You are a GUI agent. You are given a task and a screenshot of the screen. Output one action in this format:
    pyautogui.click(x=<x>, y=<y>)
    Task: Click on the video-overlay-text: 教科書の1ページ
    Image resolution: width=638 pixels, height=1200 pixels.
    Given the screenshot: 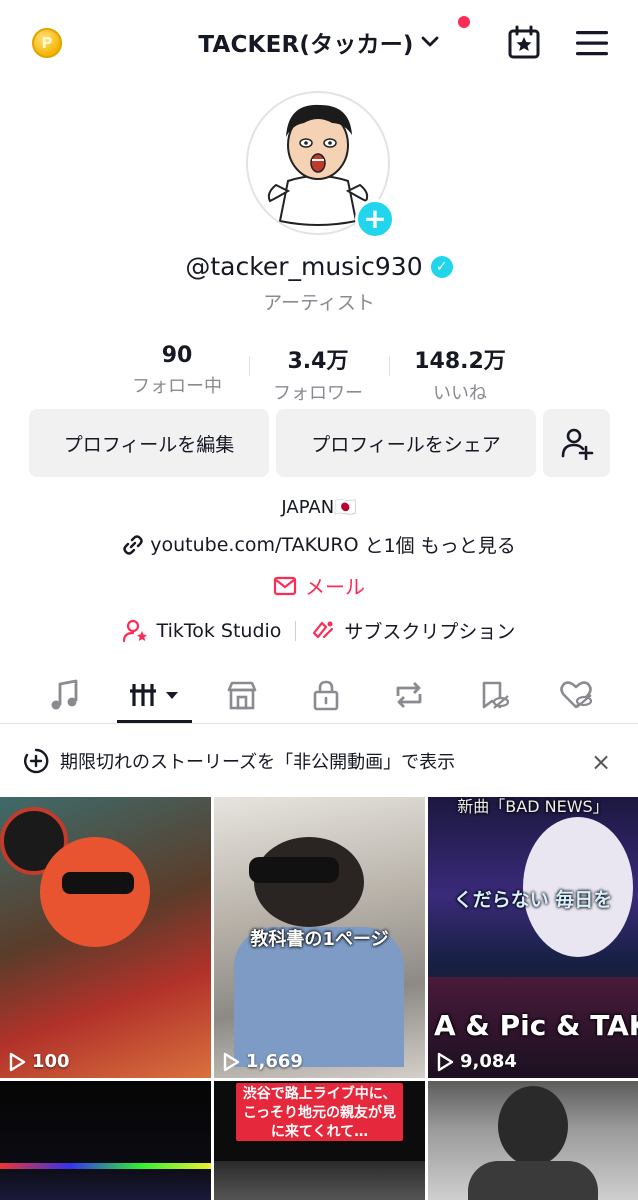 What is the action you would take?
    pyautogui.click(x=319, y=939)
    